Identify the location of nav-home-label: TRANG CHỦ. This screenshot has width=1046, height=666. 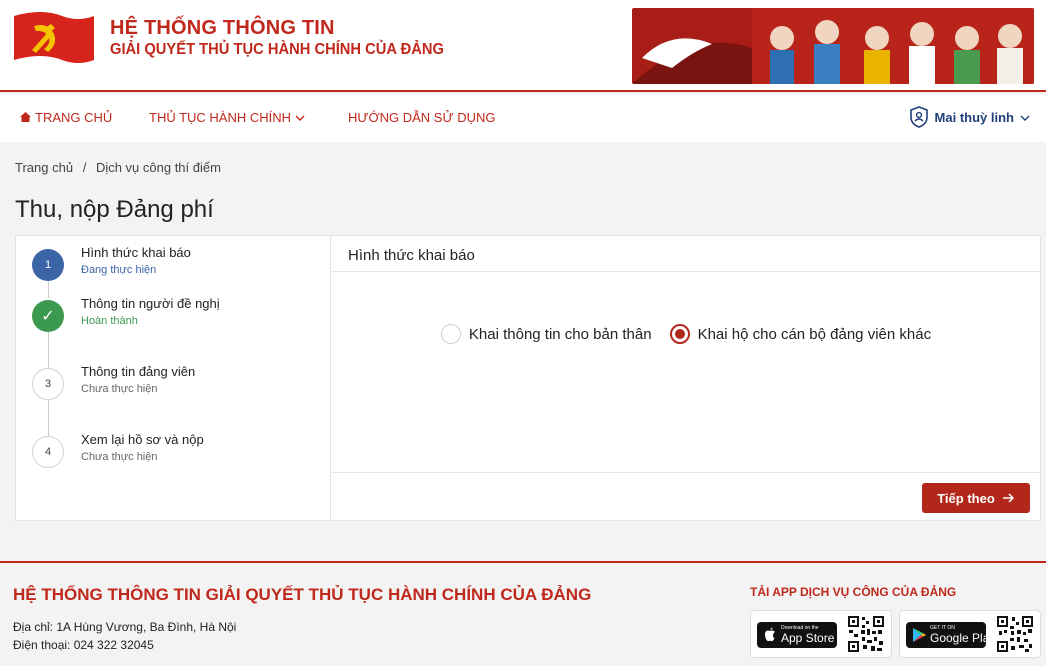
(74, 117).